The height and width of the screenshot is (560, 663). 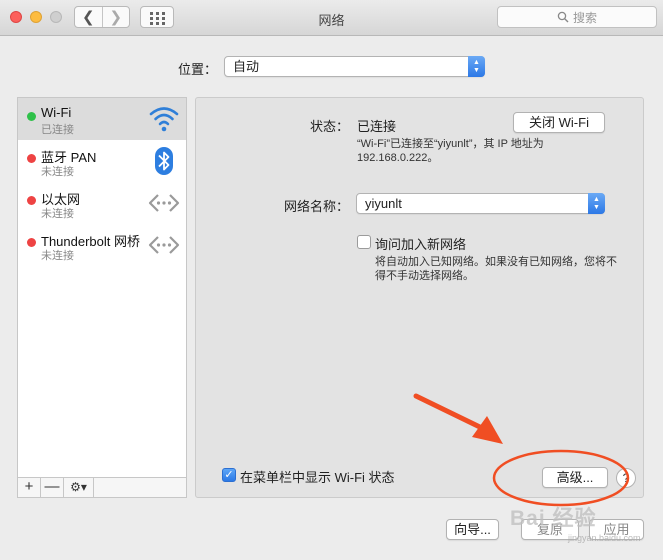 What do you see at coordinates (198, 69) in the screenshot?
I see `location-label: 位置：` at bounding box center [198, 69].